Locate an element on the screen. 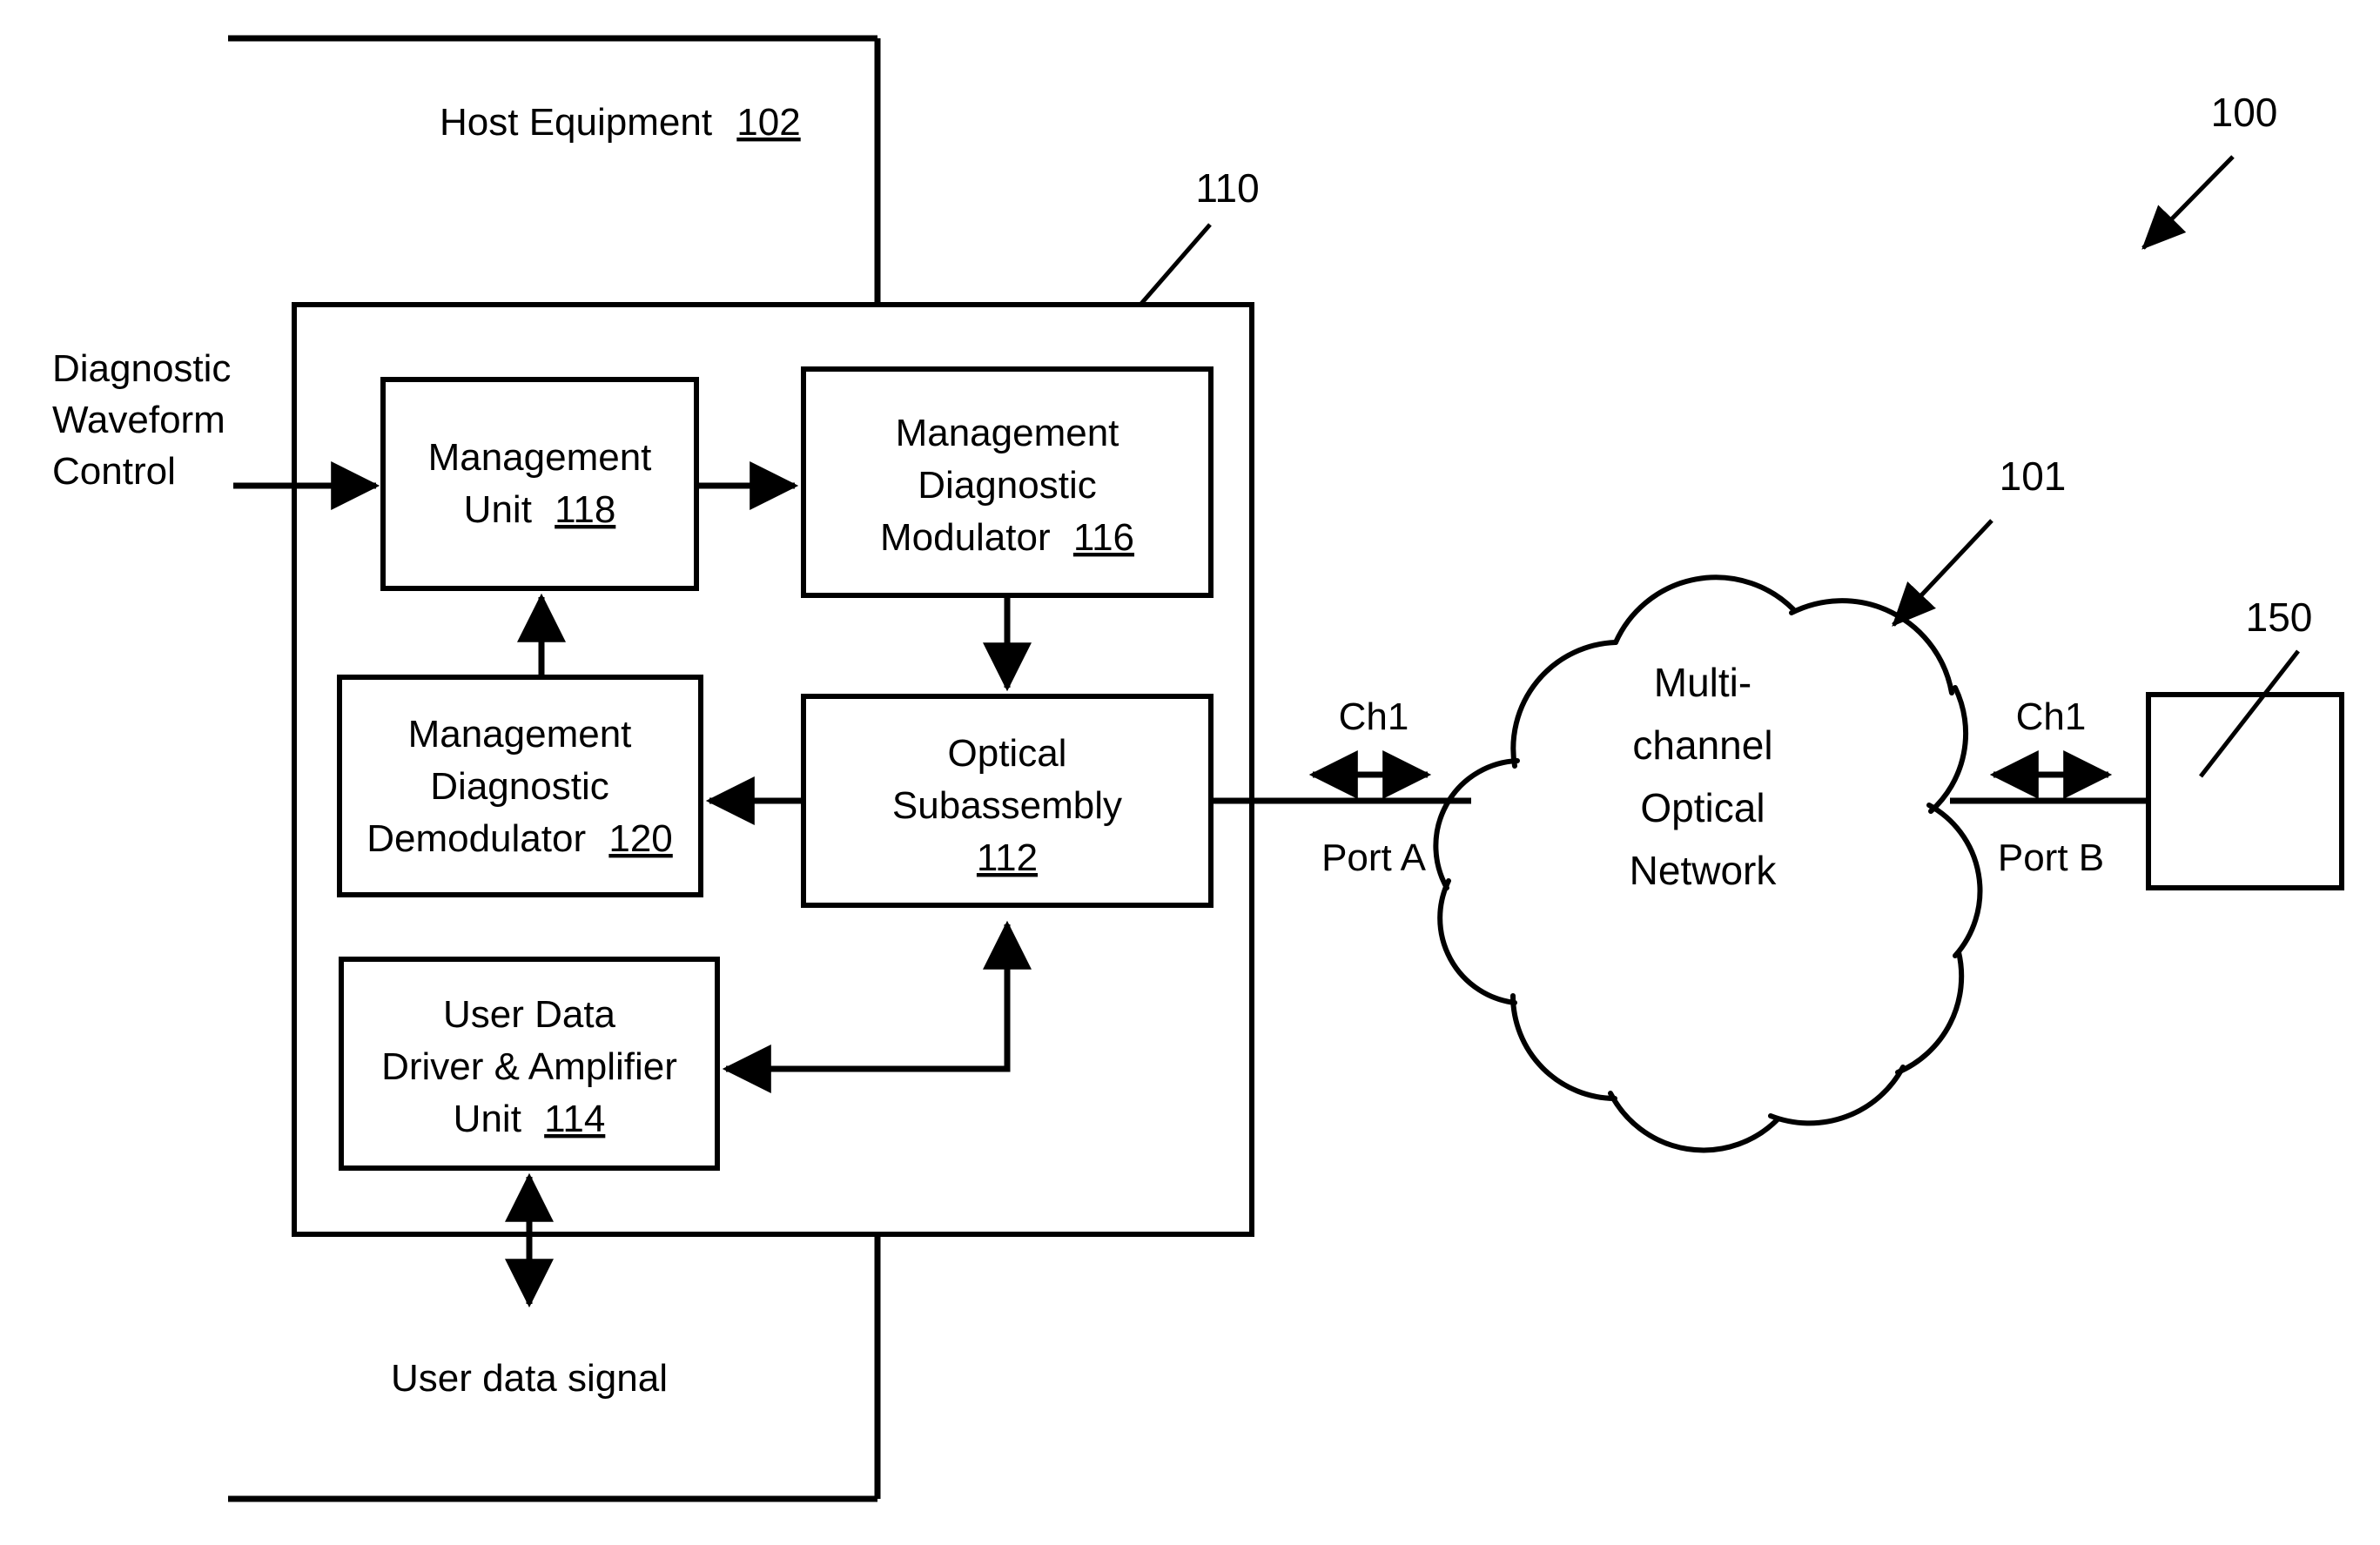  block-management-unit: Management Unit 118 is located at coordinates (539, 484).